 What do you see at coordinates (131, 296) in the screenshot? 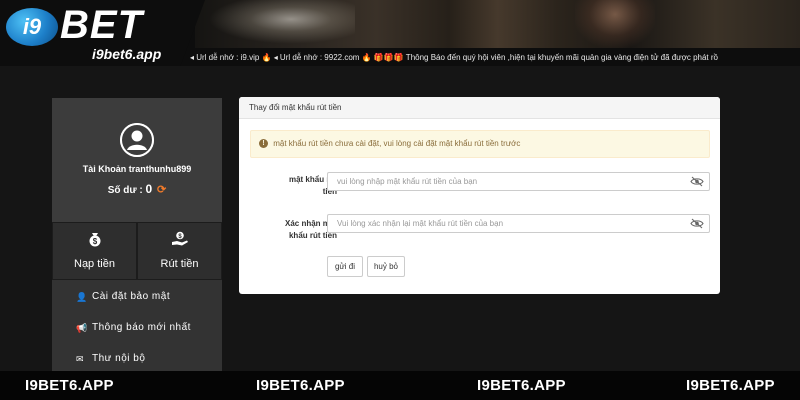
I see `menu-item-label: Cài đặt bảo mật` at bounding box center [131, 296].